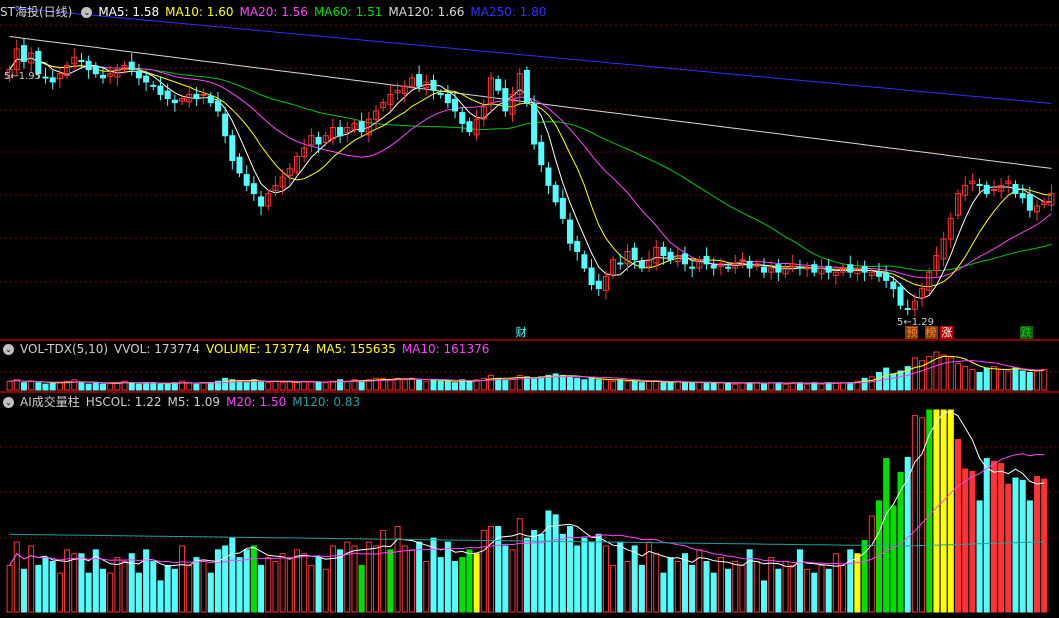  What do you see at coordinates (36, 12) in the screenshot?
I see `stock-title: ST海投(日线)` at bounding box center [36, 12].